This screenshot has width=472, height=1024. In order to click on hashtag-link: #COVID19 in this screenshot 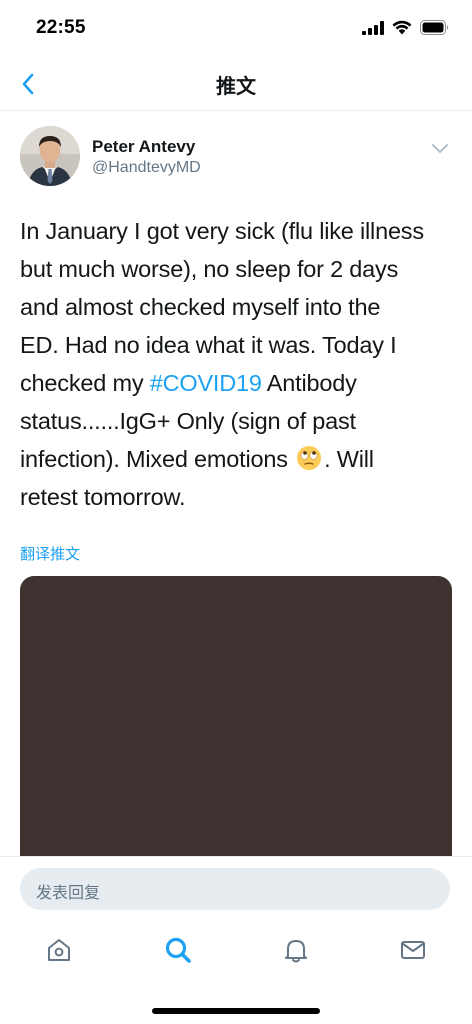, I will do `click(206, 383)`.